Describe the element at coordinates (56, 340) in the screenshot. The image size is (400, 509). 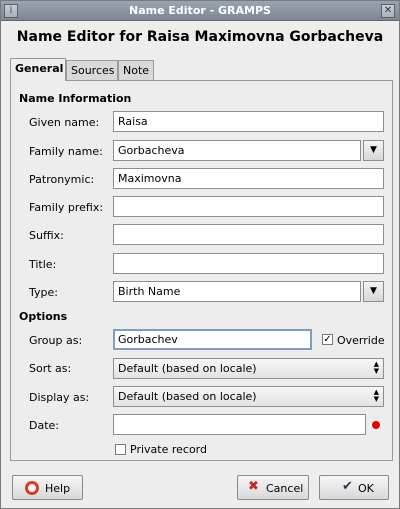
I see `group-as-label: Group as:` at that location.